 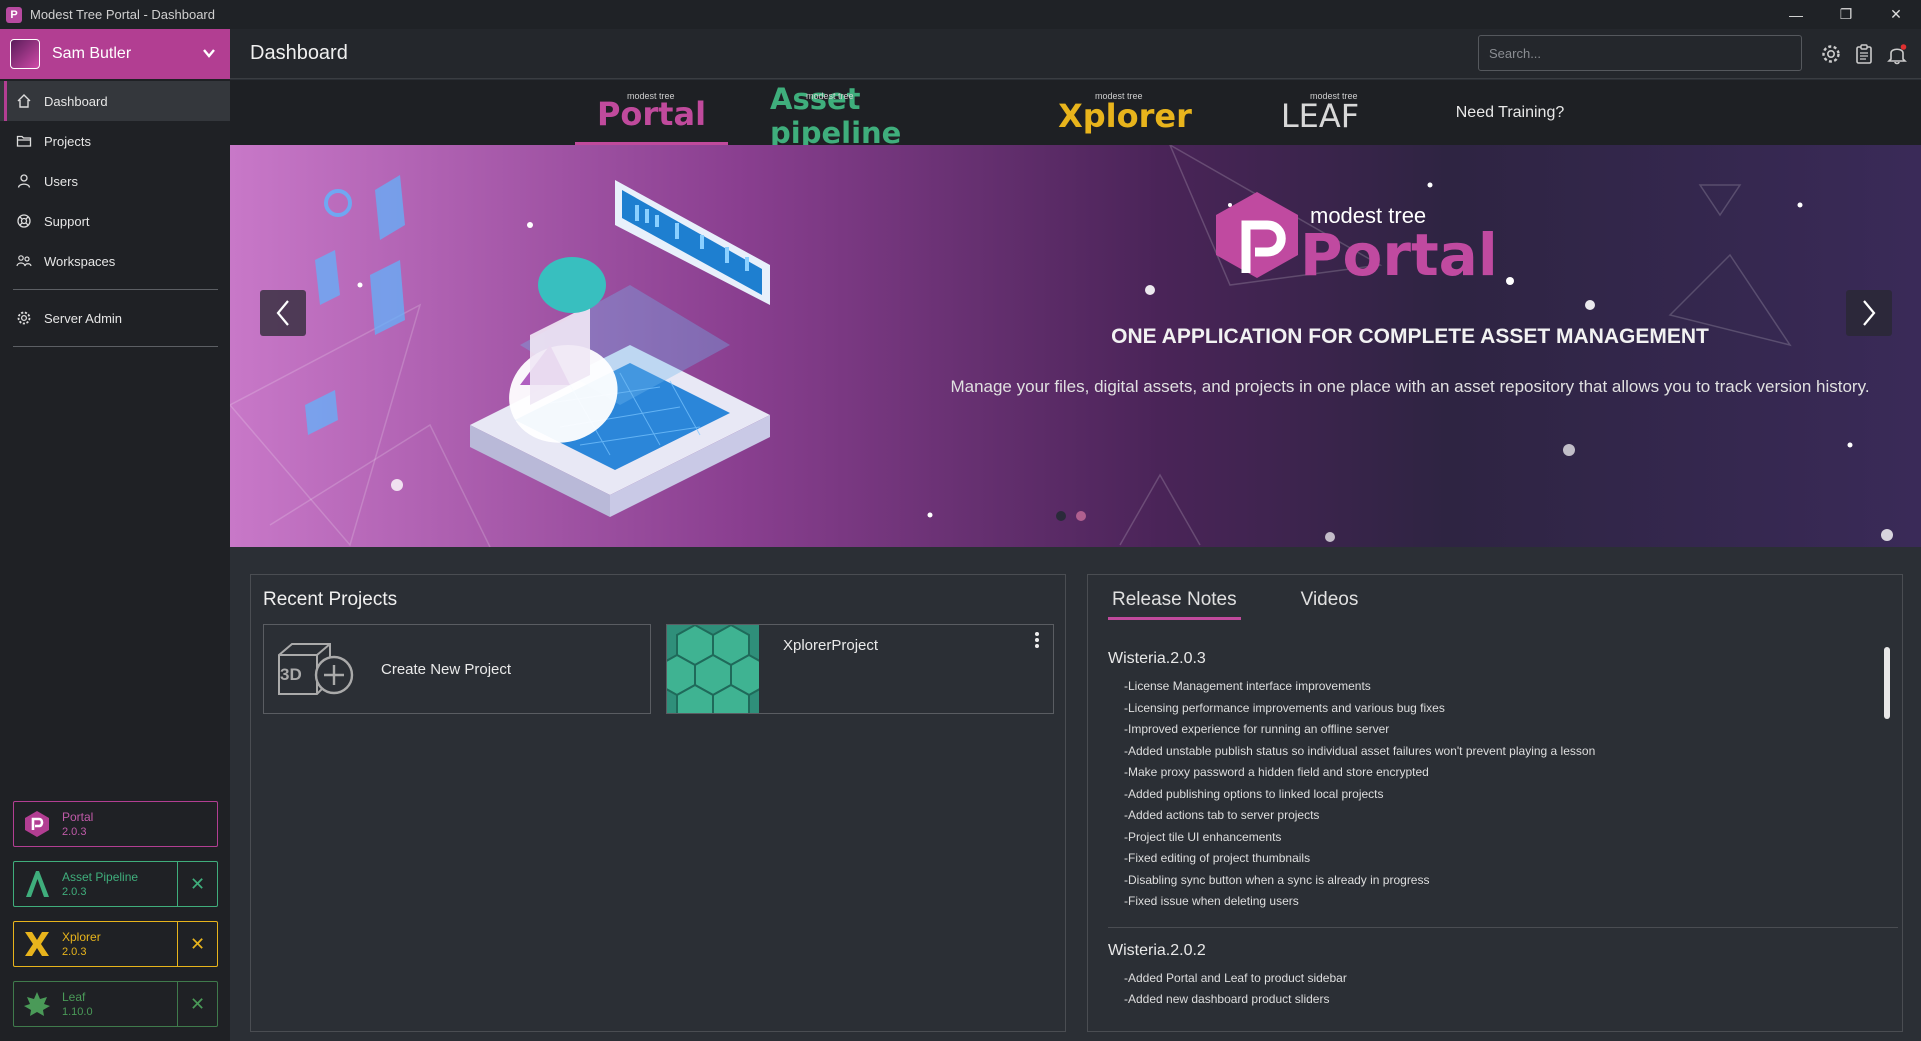 What do you see at coordinates (61, 181) in the screenshot?
I see `sidebar-item-label: Users` at bounding box center [61, 181].